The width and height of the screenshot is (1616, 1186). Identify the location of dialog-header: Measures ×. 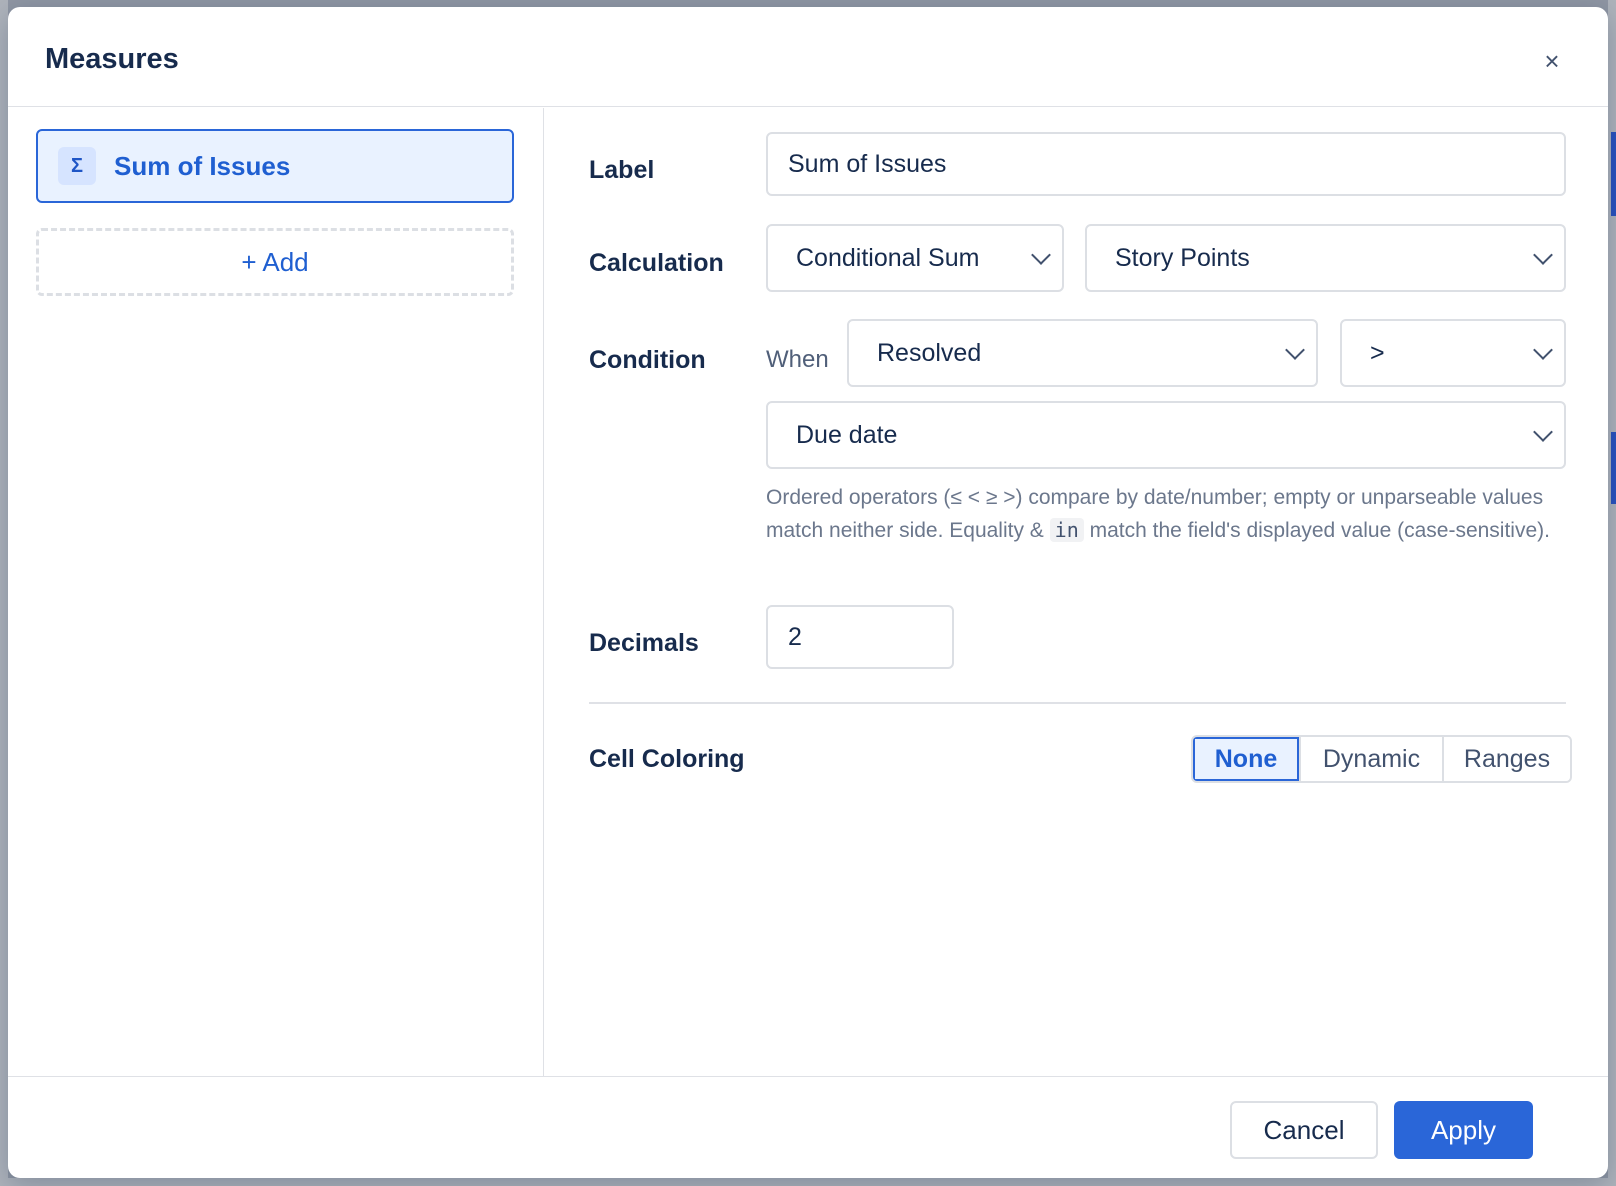
(808, 57).